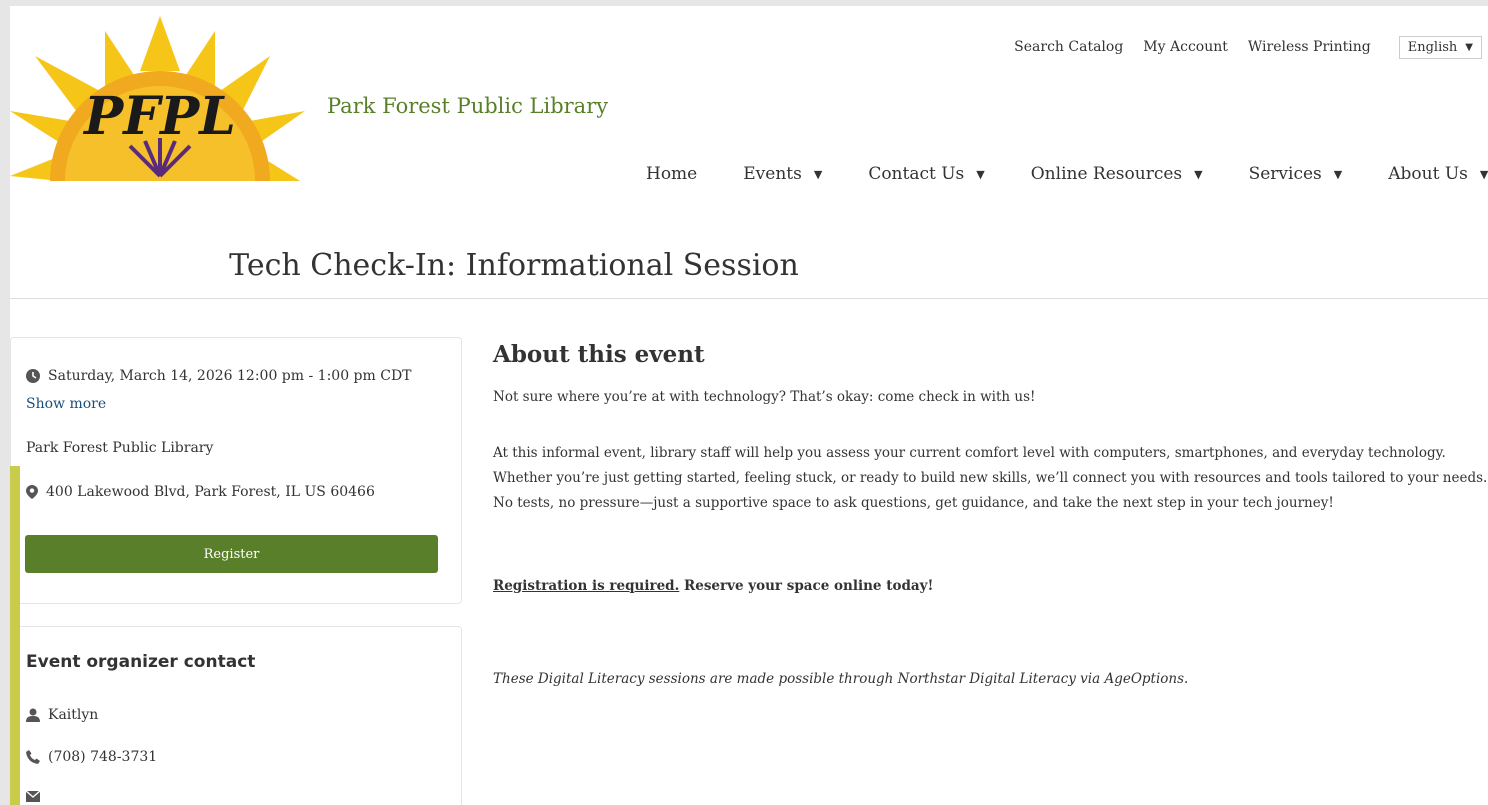  What do you see at coordinates (231, 554) in the screenshot?
I see `register-button: Register` at bounding box center [231, 554].